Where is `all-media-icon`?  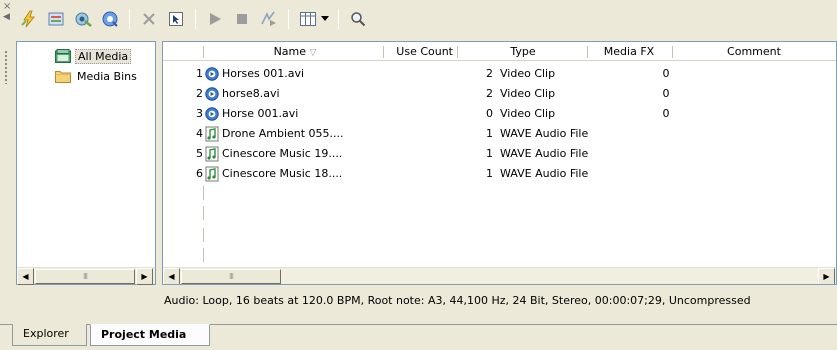
all-media-icon is located at coordinates (63, 56).